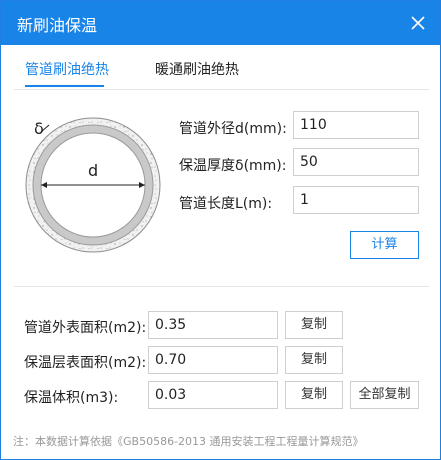 This screenshot has width=441, height=460. I want to click on insulation-volume-field, so click(213, 395).